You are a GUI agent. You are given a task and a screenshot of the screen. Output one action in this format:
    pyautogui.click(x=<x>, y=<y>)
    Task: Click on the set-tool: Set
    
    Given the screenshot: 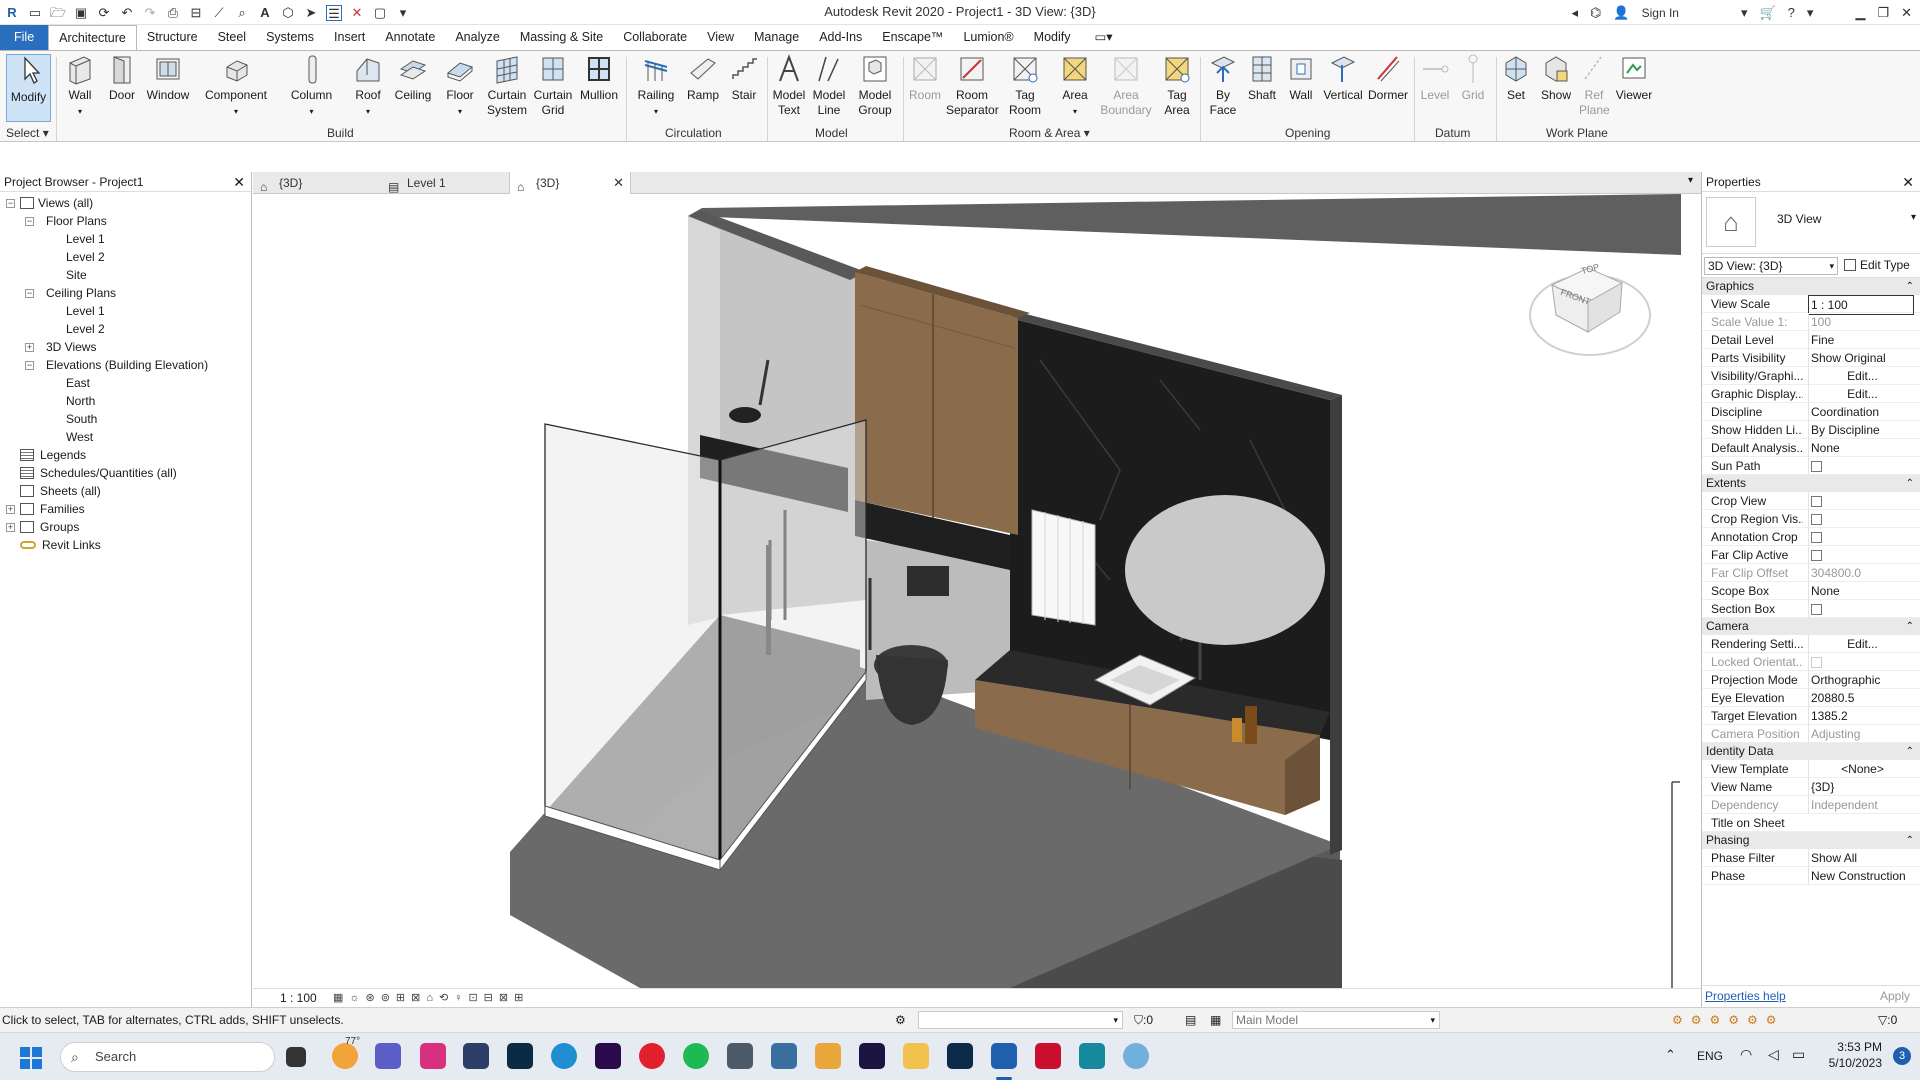 What is the action you would take?
    pyautogui.click(x=1516, y=78)
    